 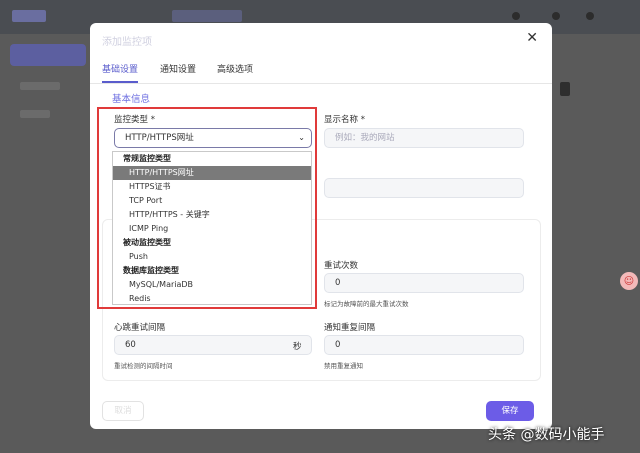 What do you see at coordinates (510, 411) in the screenshot?
I see `save-button: 保存` at bounding box center [510, 411].